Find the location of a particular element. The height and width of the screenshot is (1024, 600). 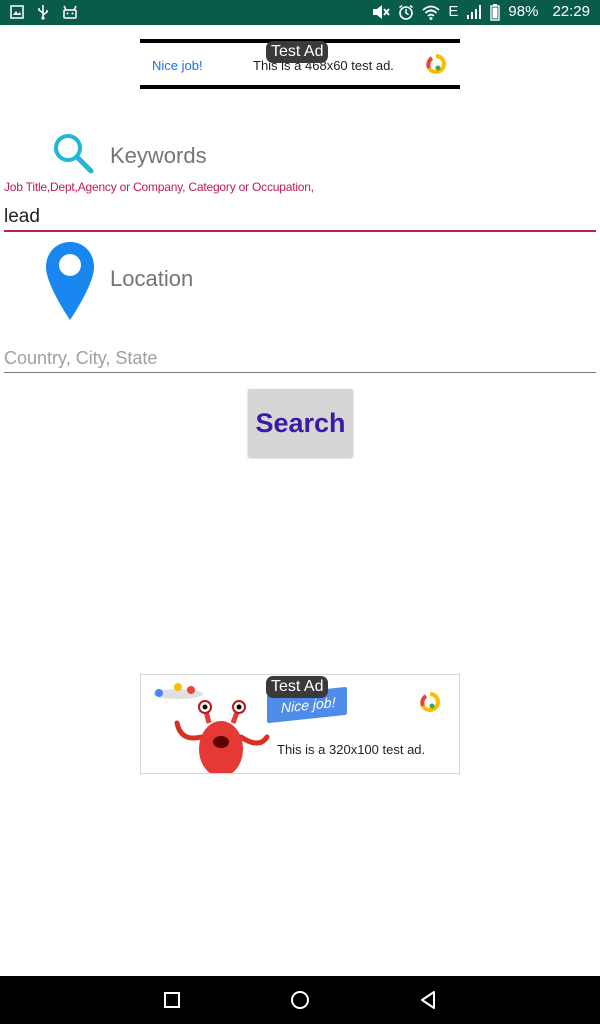

alarm-icon is located at coordinates (406, 12).